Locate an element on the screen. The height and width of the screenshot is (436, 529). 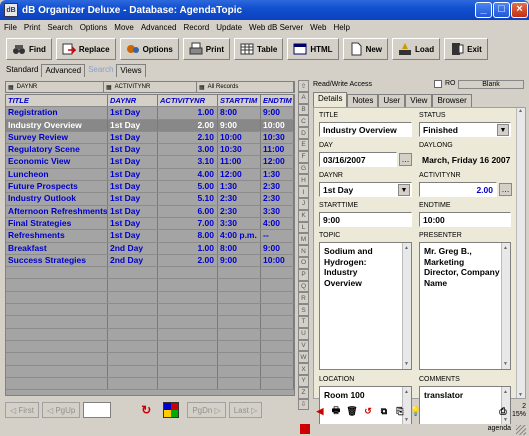
copy-record-icon: ⧉ is located at coordinates (384, 411).